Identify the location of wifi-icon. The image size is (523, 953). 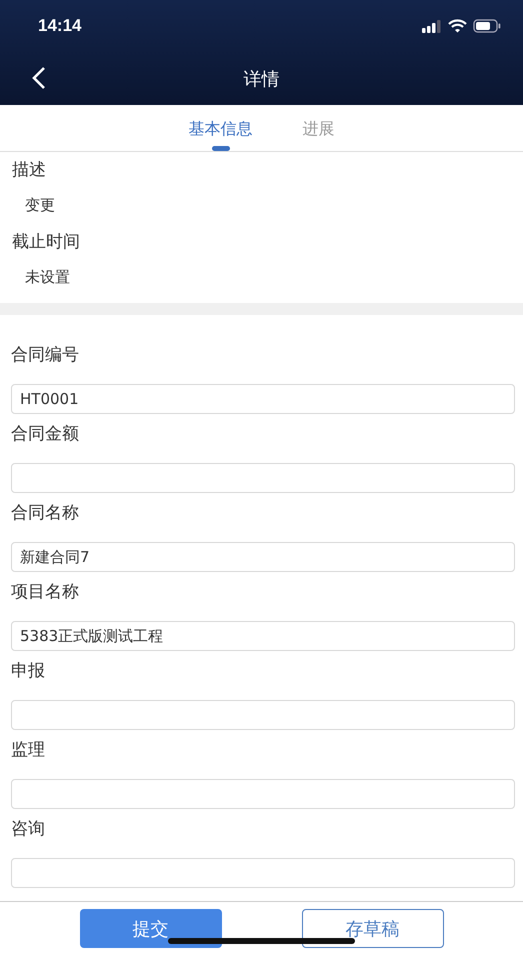
(457, 26).